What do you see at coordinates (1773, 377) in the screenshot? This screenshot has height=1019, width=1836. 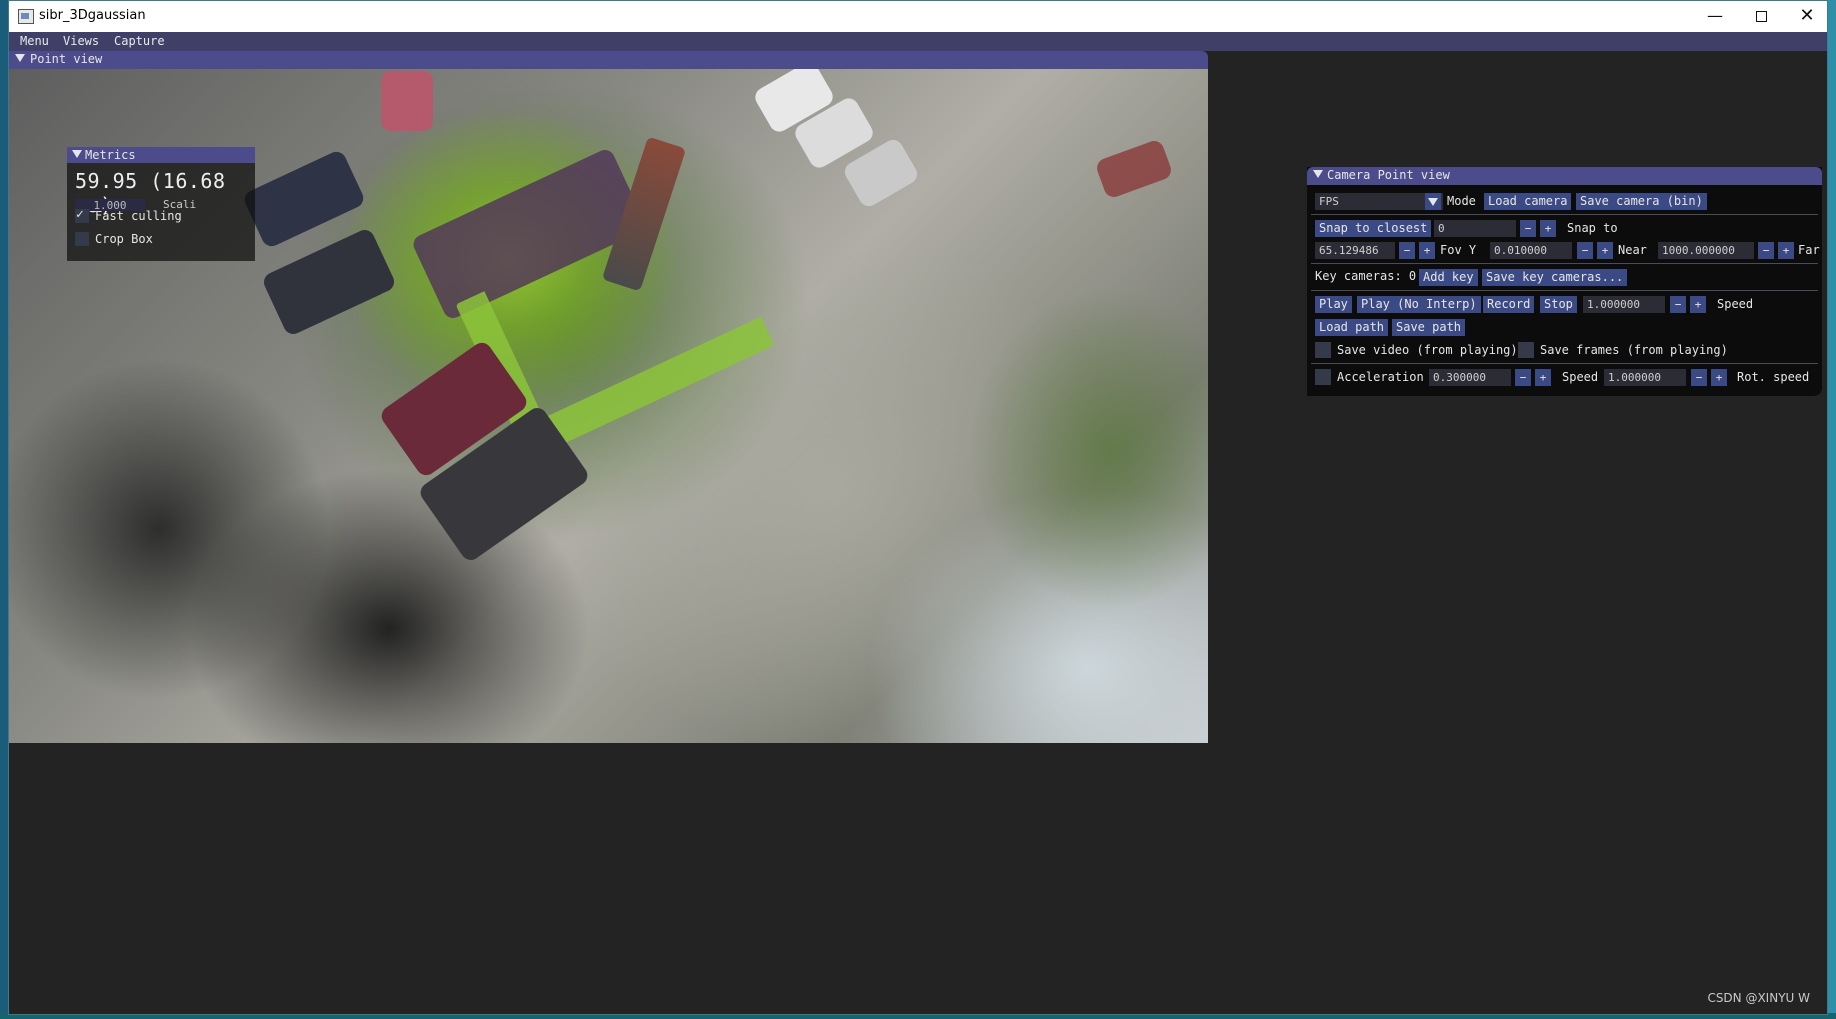 I see `rot-speed-label: Rot. speed` at bounding box center [1773, 377].